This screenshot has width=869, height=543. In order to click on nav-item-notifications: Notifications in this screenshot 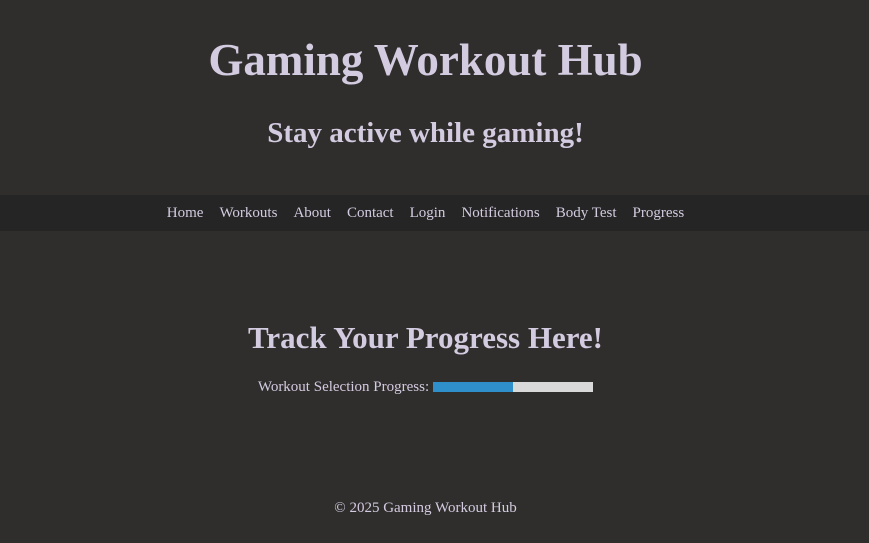, I will do `click(500, 213)`.